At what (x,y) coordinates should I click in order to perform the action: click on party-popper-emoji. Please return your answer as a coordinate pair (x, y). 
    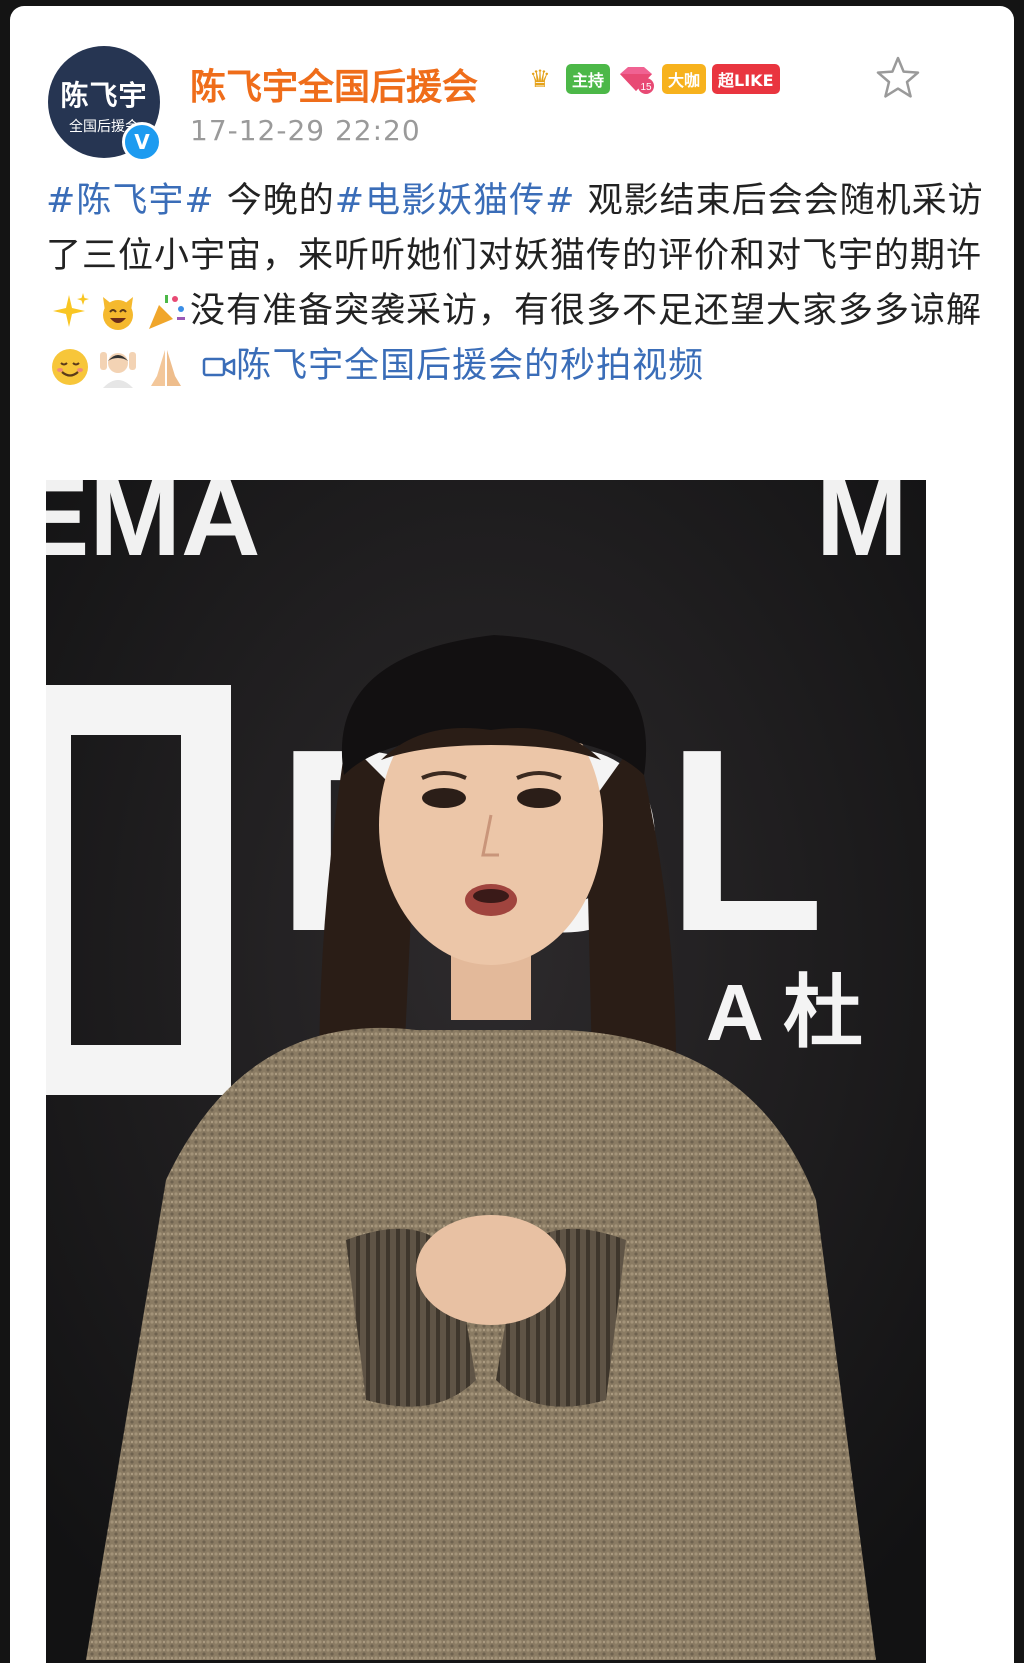
    Looking at the image, I should click on (167, 312).